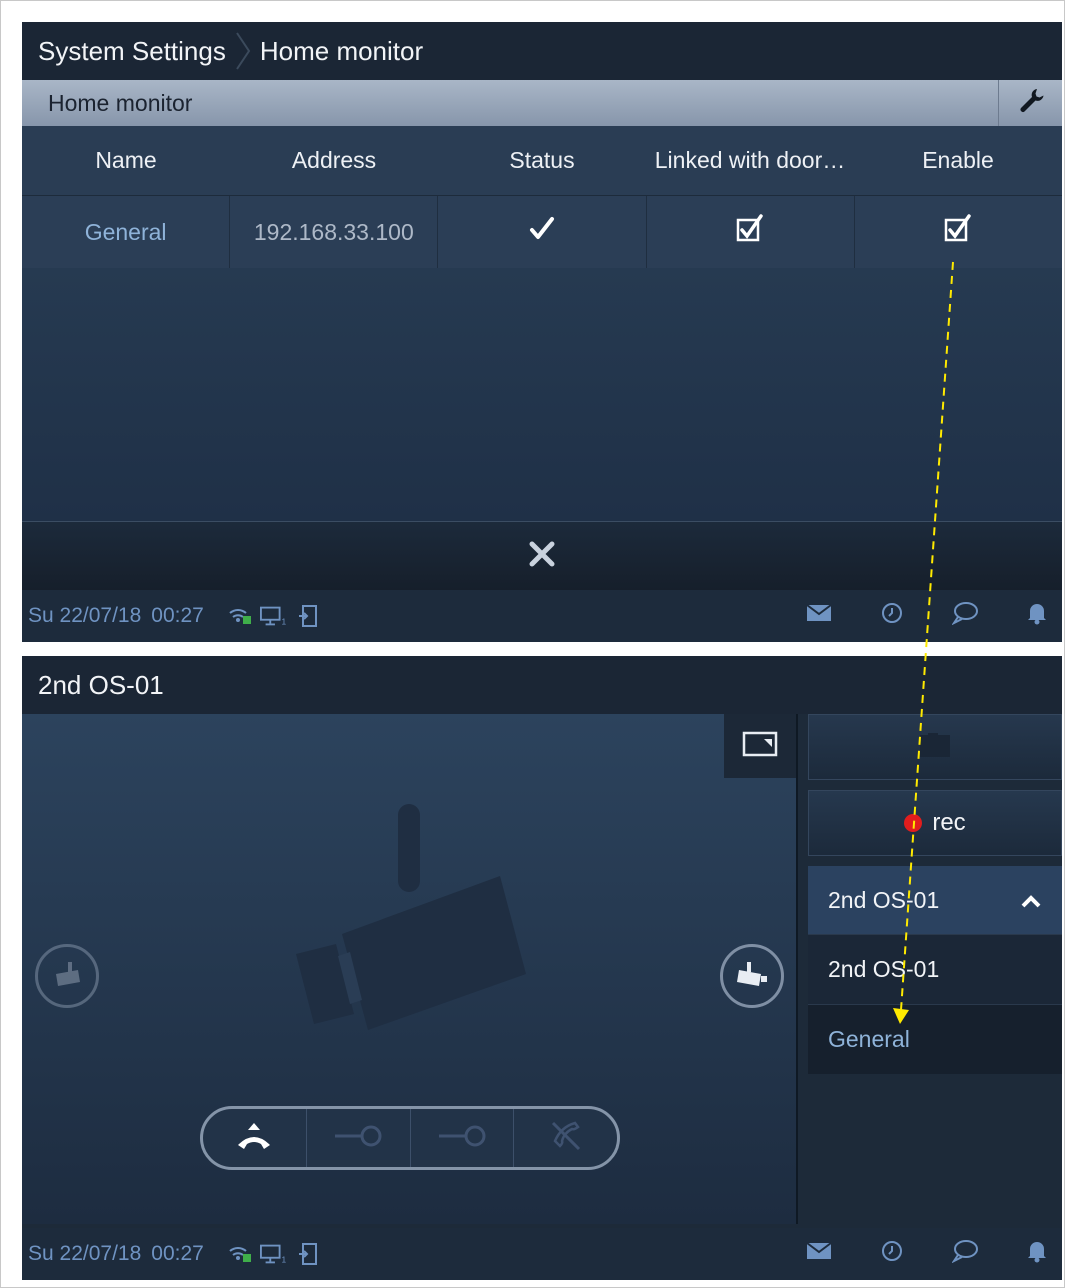 Image resolution: width=1065 pixels, height=1288 pixels. I want to click on cell-name: General, so click(126, 232).